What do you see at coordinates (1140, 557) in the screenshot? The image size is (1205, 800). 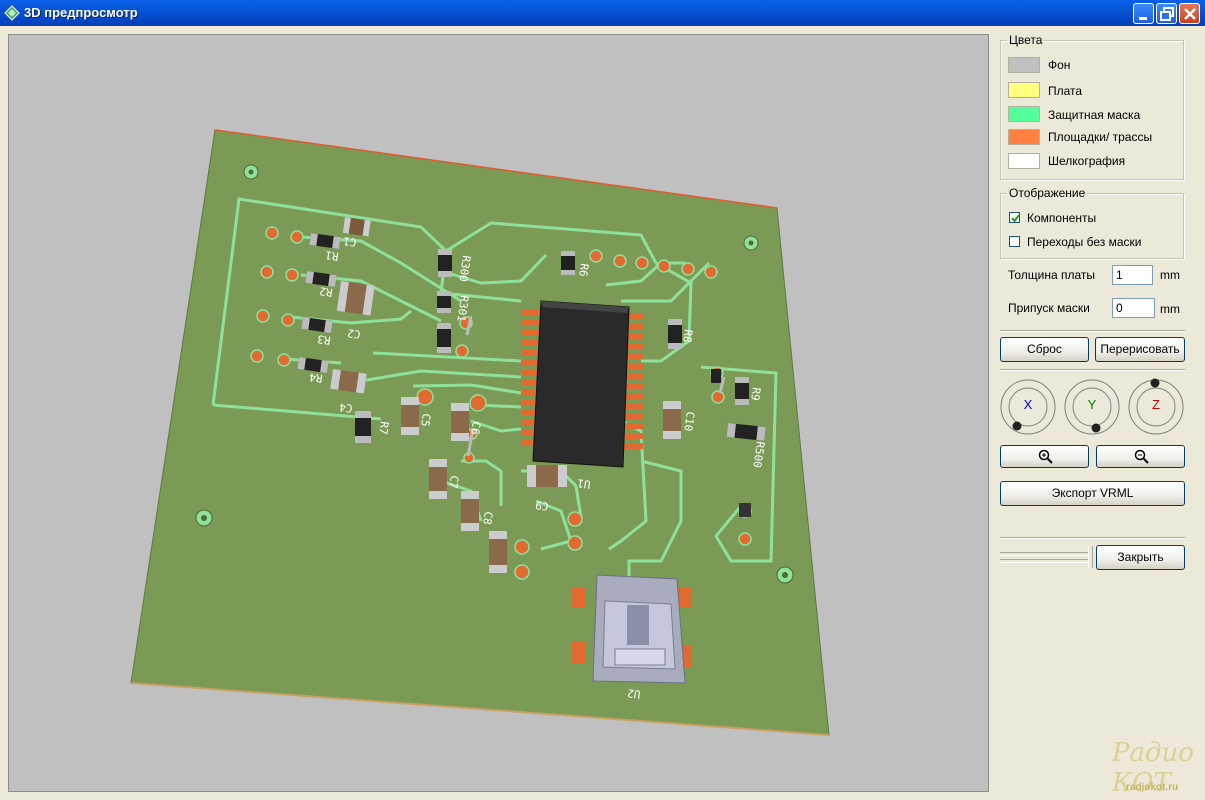 I see `close-button: Закрыть` at bounding box center [1140, 557].